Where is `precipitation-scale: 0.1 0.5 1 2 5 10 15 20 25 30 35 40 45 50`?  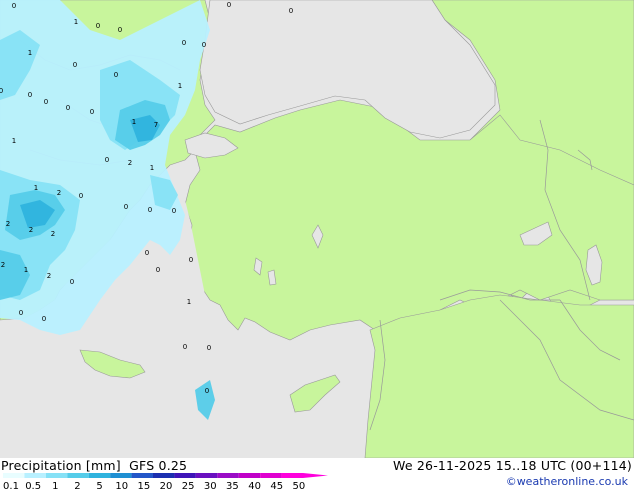 precipitation-scale: 0.1 0.5 1 2 5 10 15 20 25 30 35 40 45 50 is located at coordinates (165, 481).